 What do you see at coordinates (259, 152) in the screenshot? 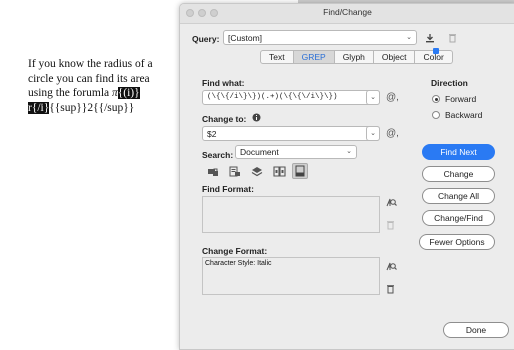
I see `search-scope-value: Document` at bounding box center [259, 152].